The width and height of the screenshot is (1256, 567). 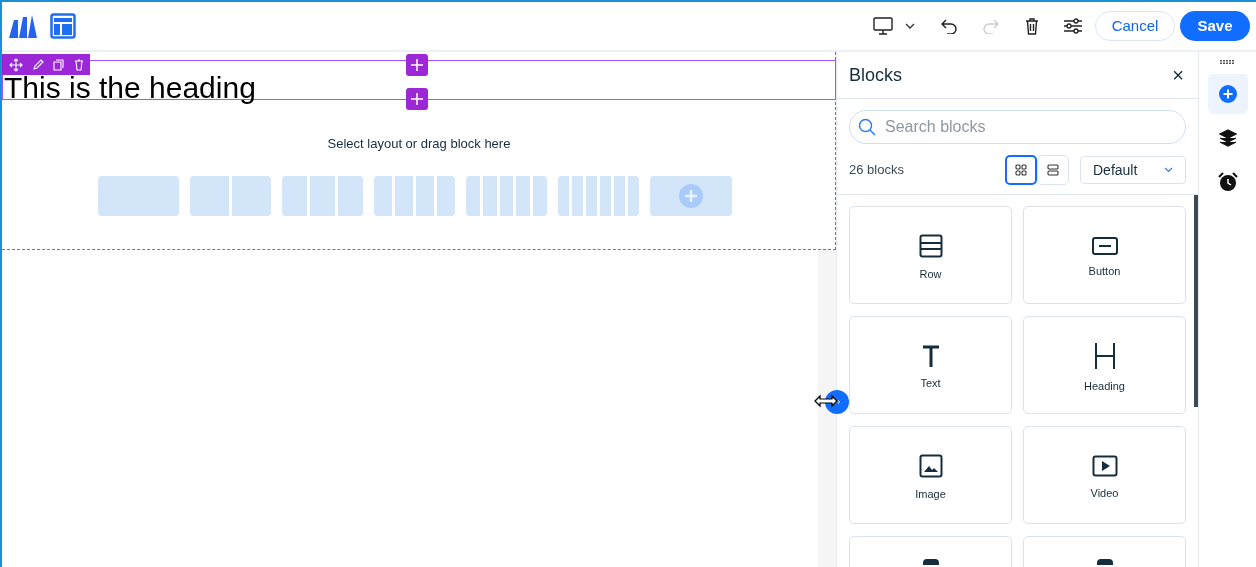 I want to click on block-label: Text, so click(x=930, y=383).